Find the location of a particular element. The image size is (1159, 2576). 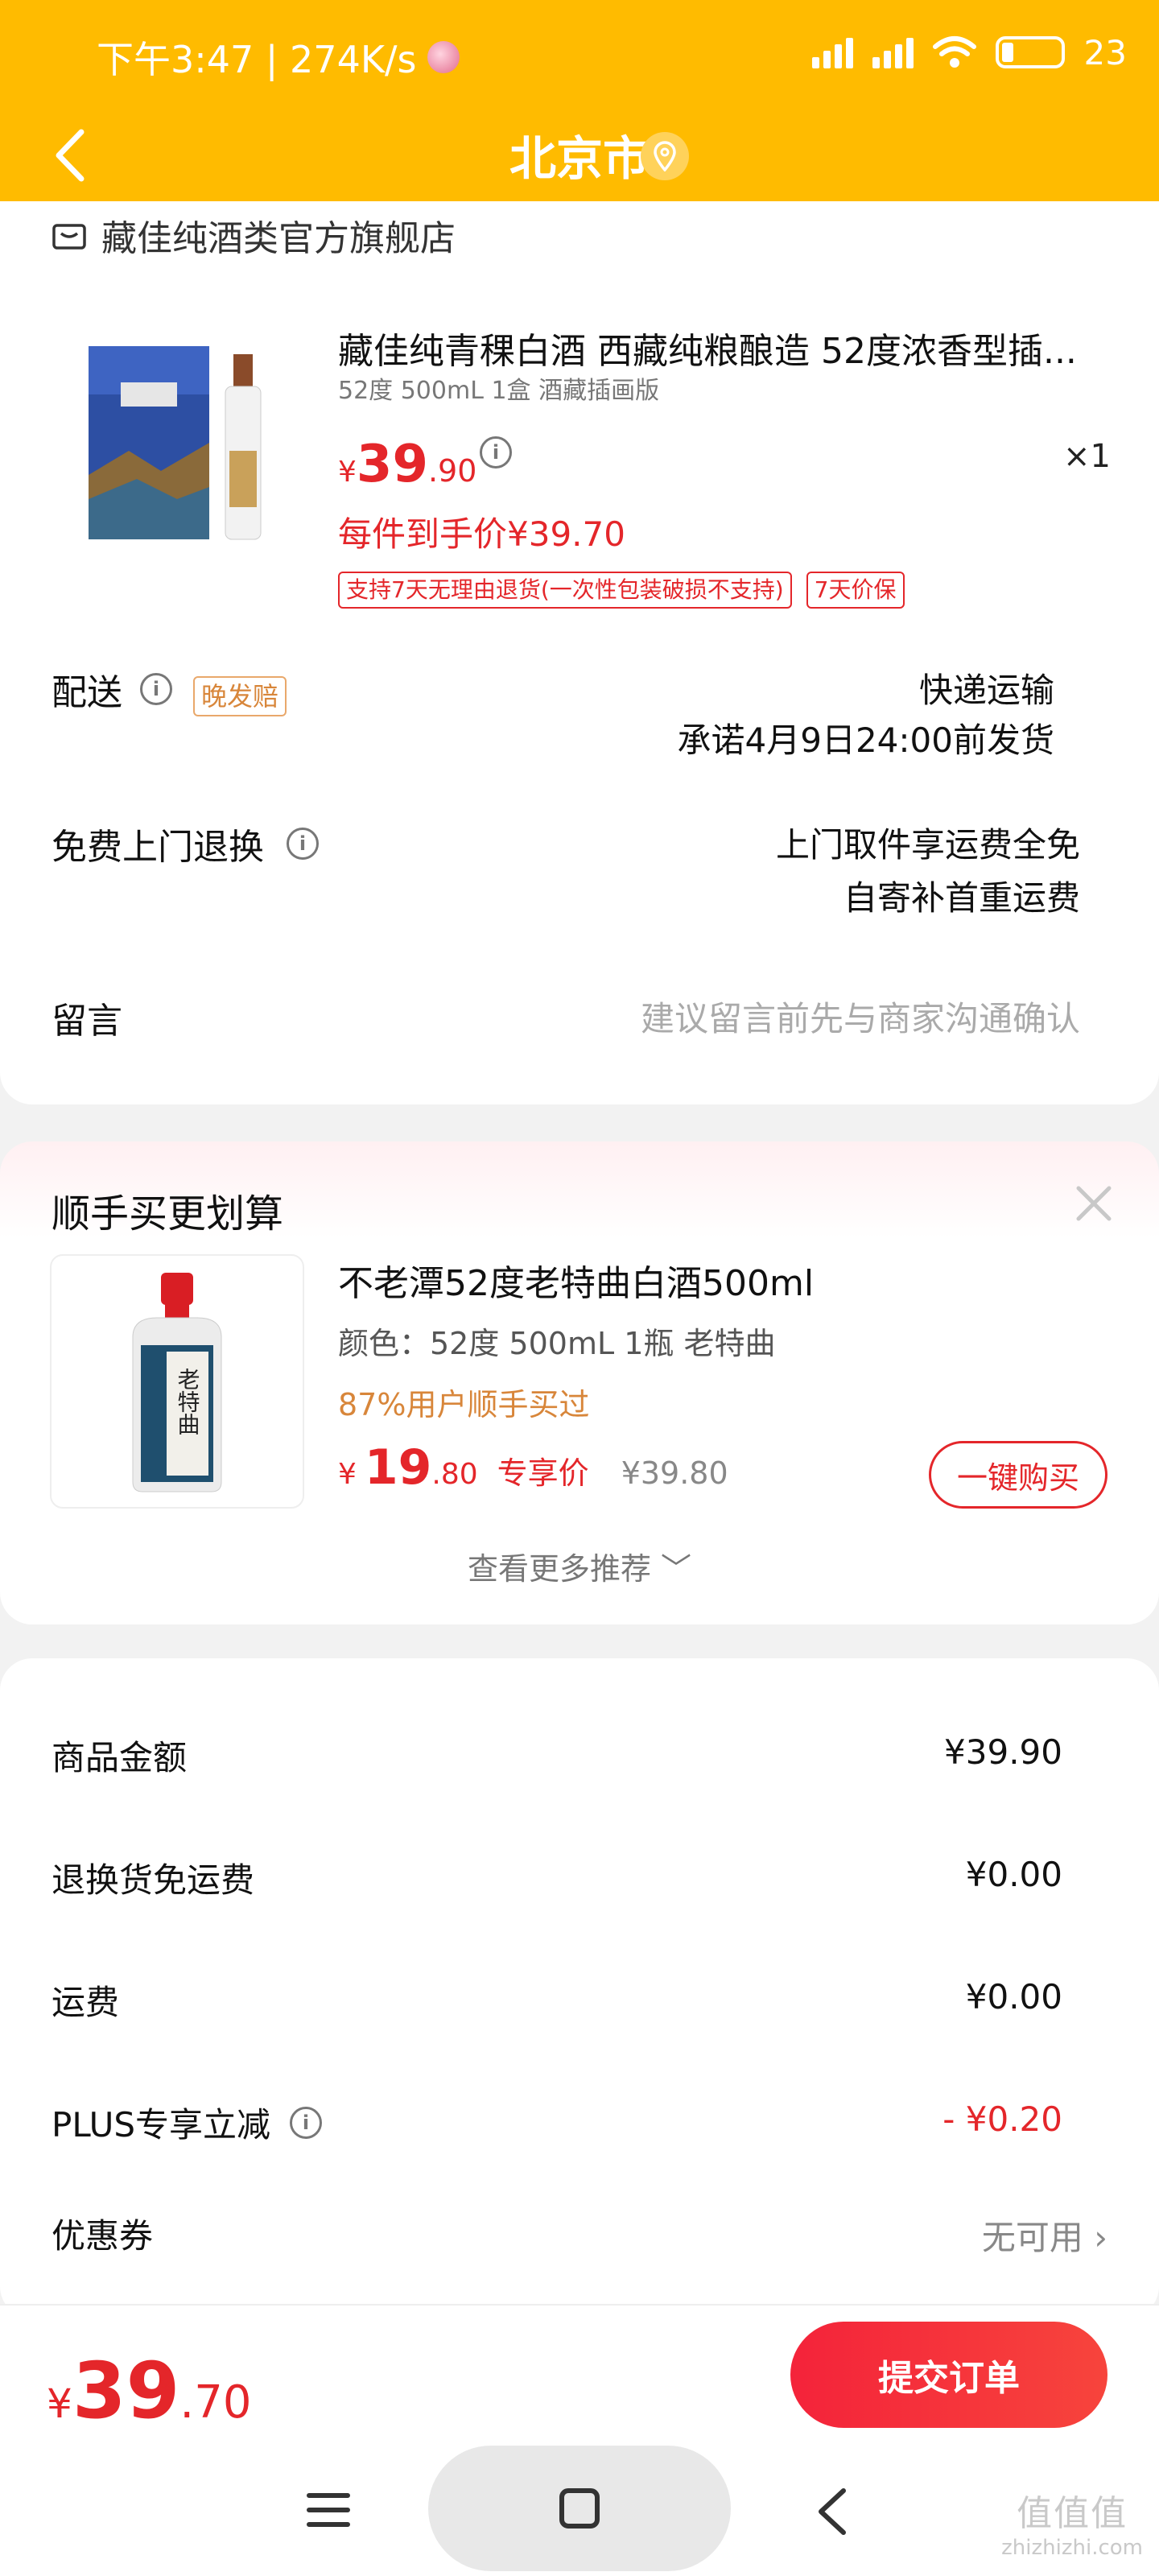

watermark: 值值值 zhizhizhi.com is located at coordinates (1072, 2522).